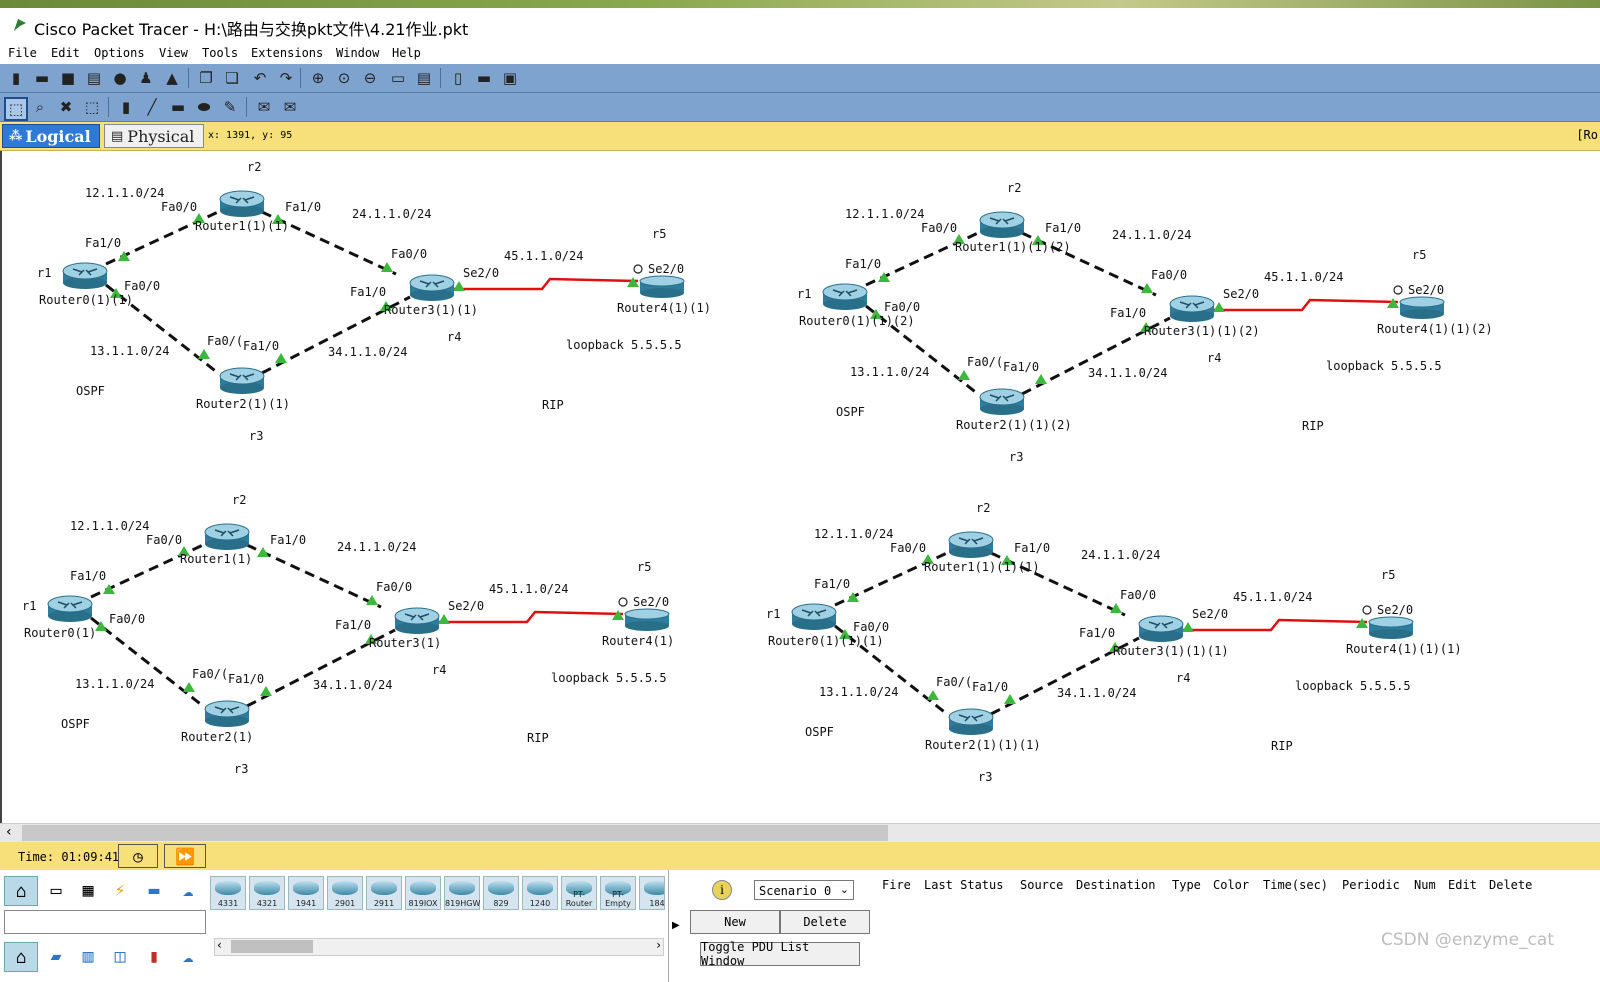 The width and height of the screenshot is (1600, 982). I want to click on menu-view: View, so click(173, 53).